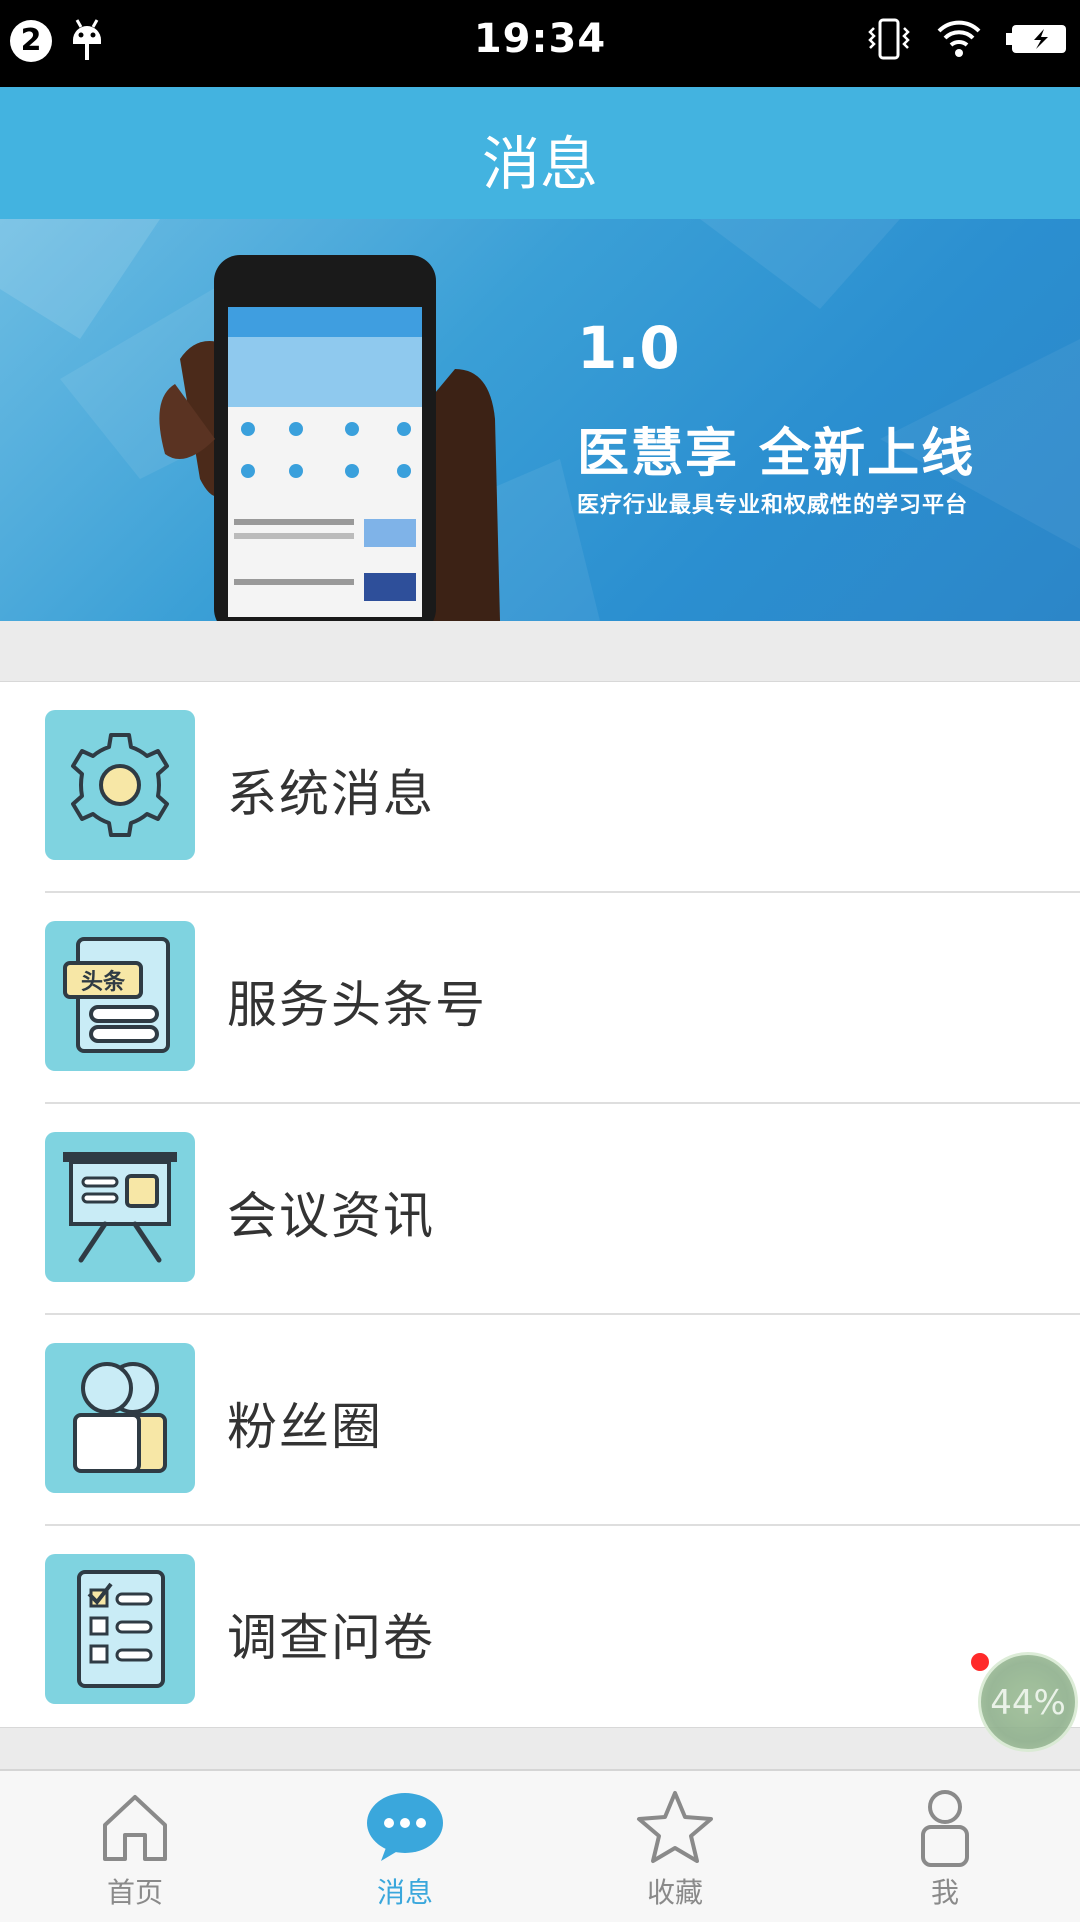 The image size is (1080, 1922). I want to click on banner-headline: 医慧享 全新上线, so click(776, 454).